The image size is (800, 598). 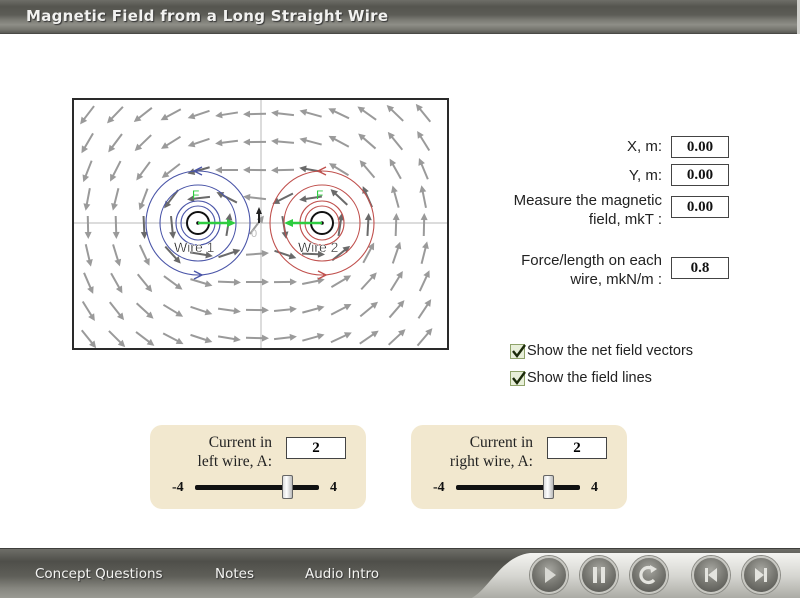 I want to click on title-bar: Magnetic Field from a Long Straight Wire, so click(x=400, y=17).